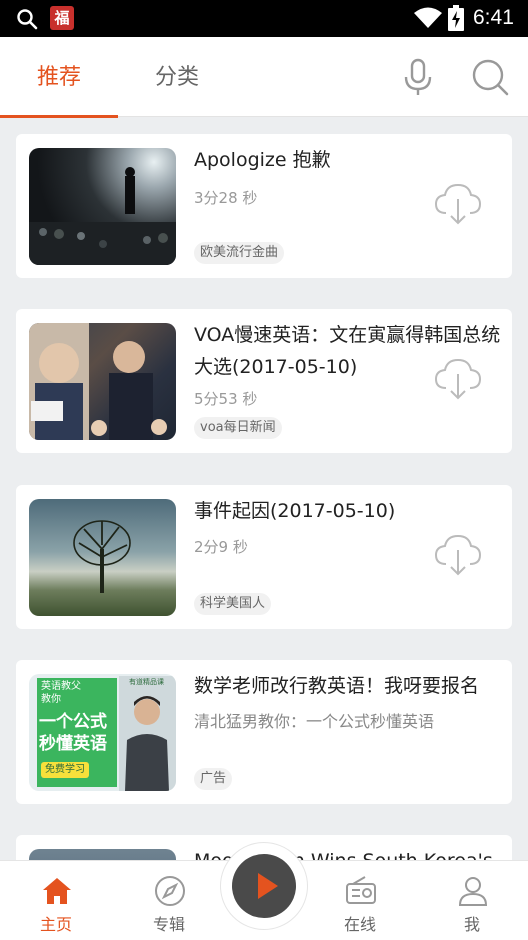 The width and height of the screenshot is (528, 940). Describe the element at coordinates (361, 890) in the screenshot. I see `radio-icon` at that location.